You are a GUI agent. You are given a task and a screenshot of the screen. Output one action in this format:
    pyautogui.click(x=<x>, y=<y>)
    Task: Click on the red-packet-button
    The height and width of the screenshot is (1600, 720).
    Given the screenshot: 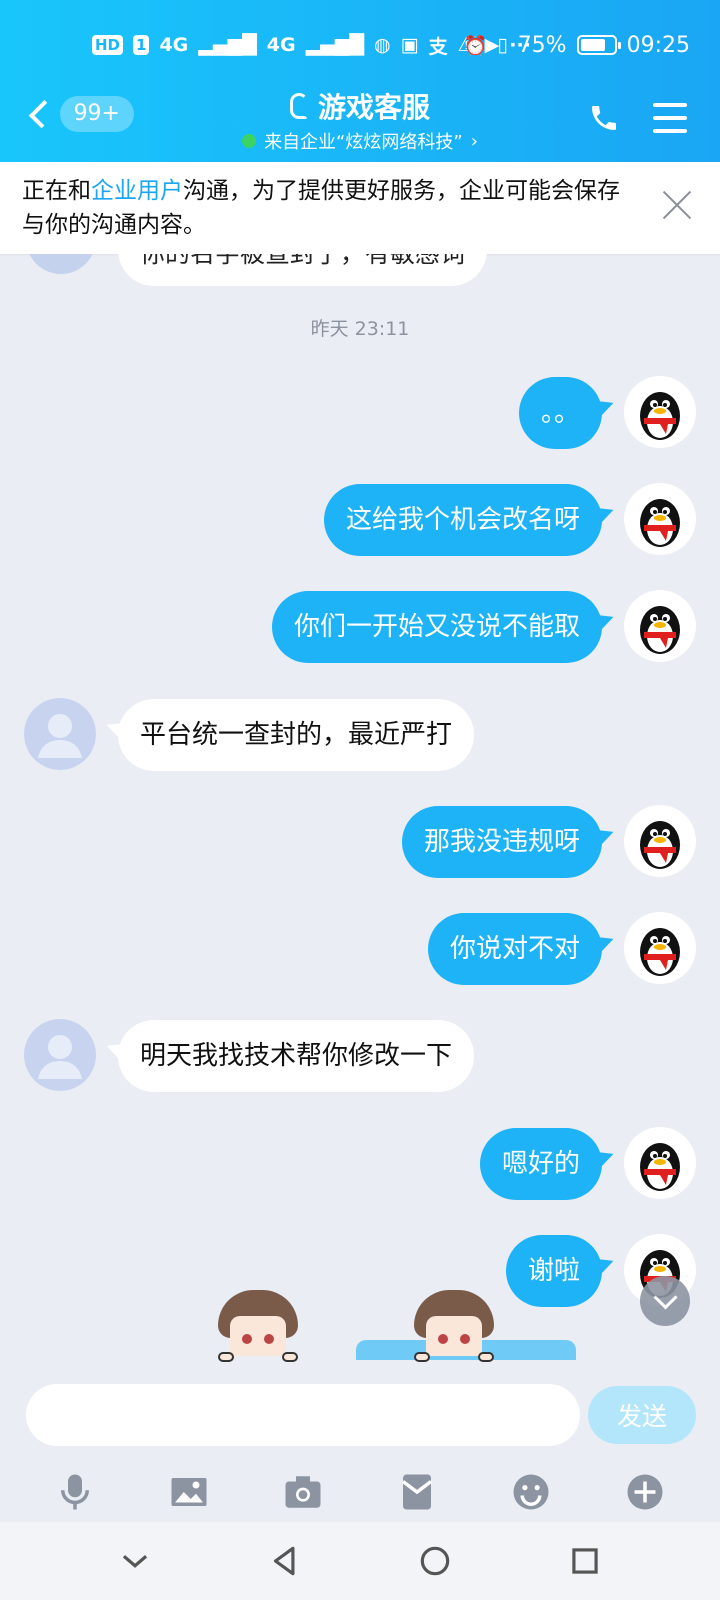 What is the action you would take?
    pyautogui.click(x=417, y=1492)
    